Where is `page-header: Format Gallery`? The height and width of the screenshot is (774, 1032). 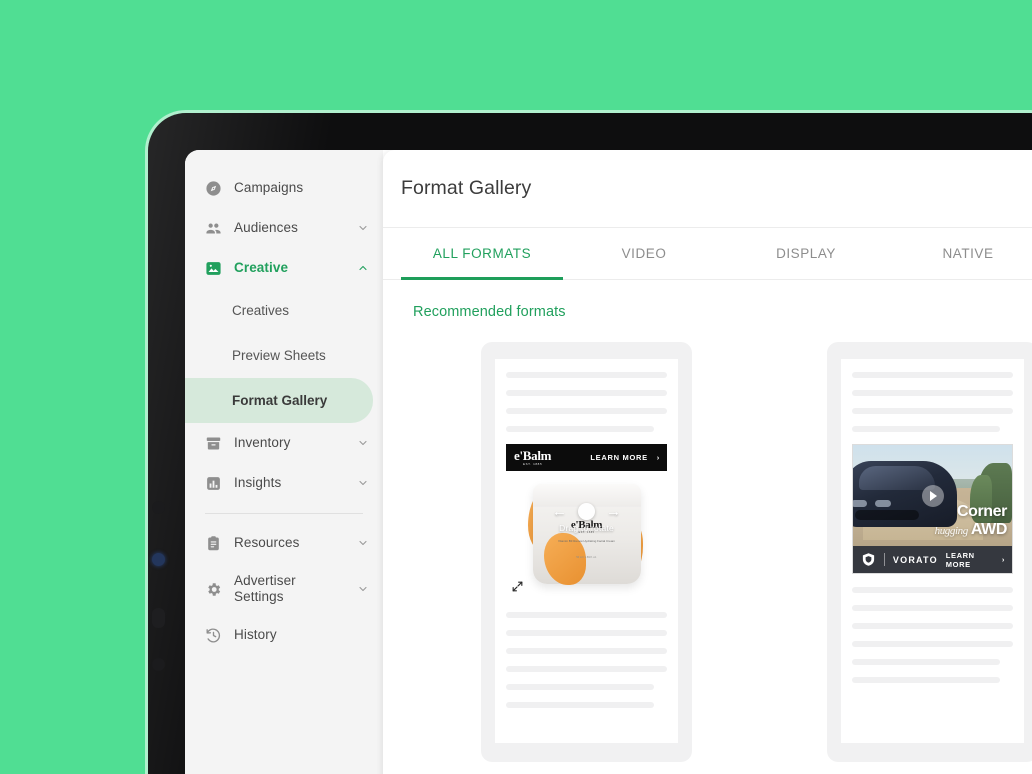
page-header: Format Gallery is located at coordinates (707, 189).